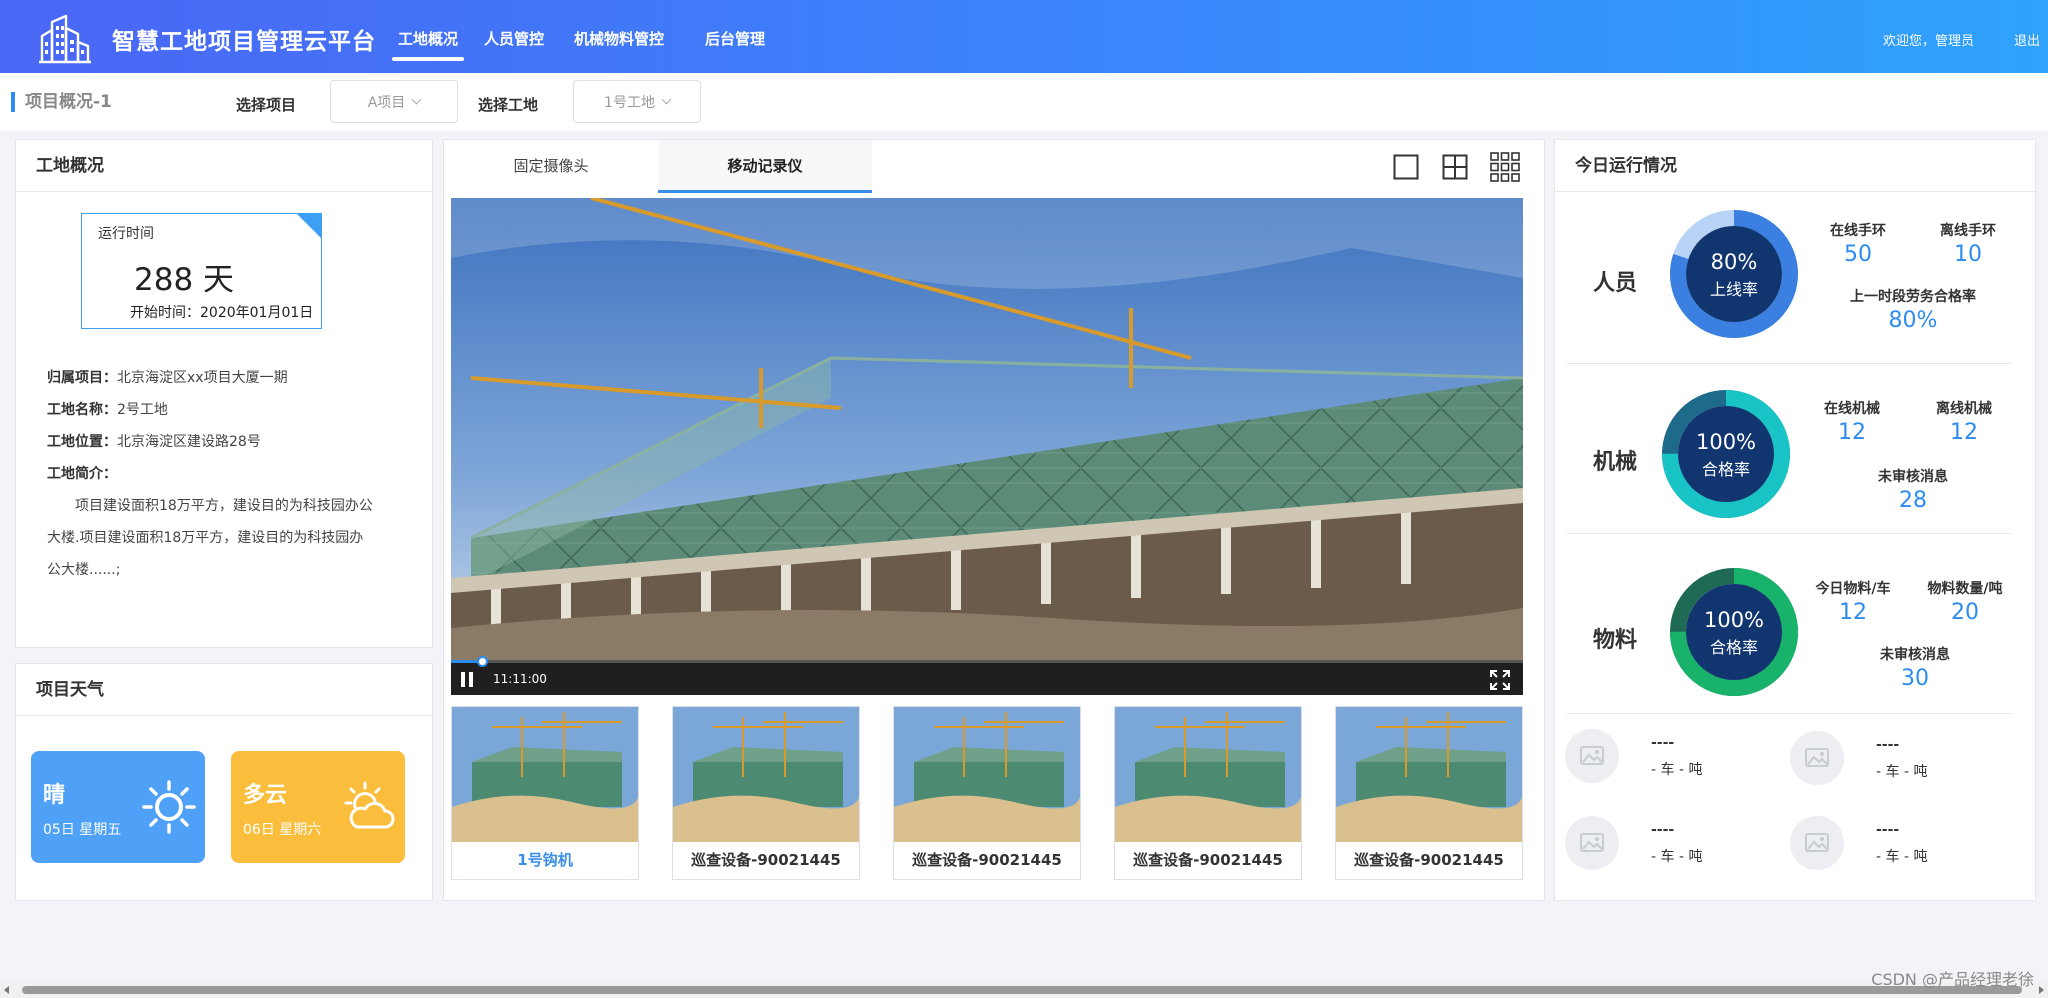 Image resolution: width=2048 pixels, height=998 pixels. What do you see at coordinates (189, 442) in the screenshot?
I see `info-value: 北京海淀区建设路28号` at bounding box center [189, 442].